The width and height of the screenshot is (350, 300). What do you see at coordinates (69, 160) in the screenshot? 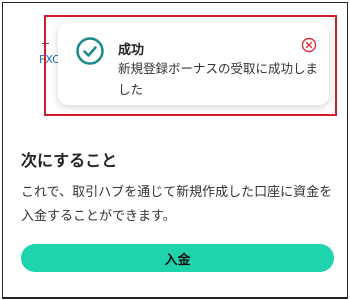
I see `section-title: 次にすること` at bounding box center [69, 160].